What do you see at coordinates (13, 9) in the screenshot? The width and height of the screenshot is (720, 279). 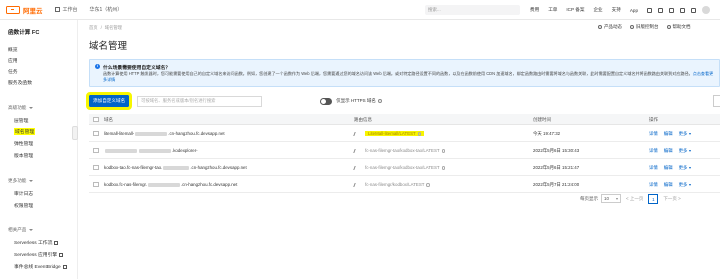 I see `aliyun-logo-icon` at bounding box center [13, 9].